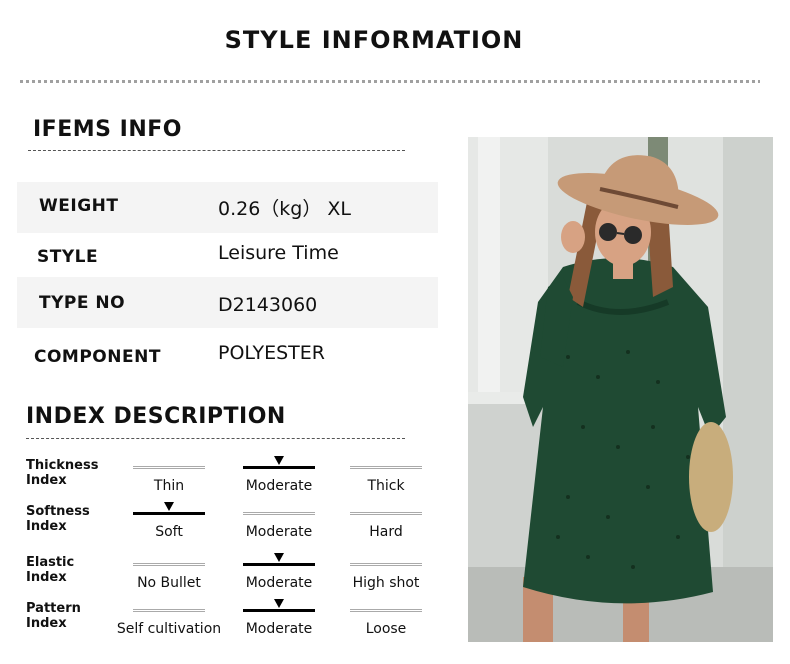 The width and height of the screenshot is (790, 664). Describe the element at coordinates (53, 608) in the screenshot. I see `index-label-line1: Pattern` at that location.